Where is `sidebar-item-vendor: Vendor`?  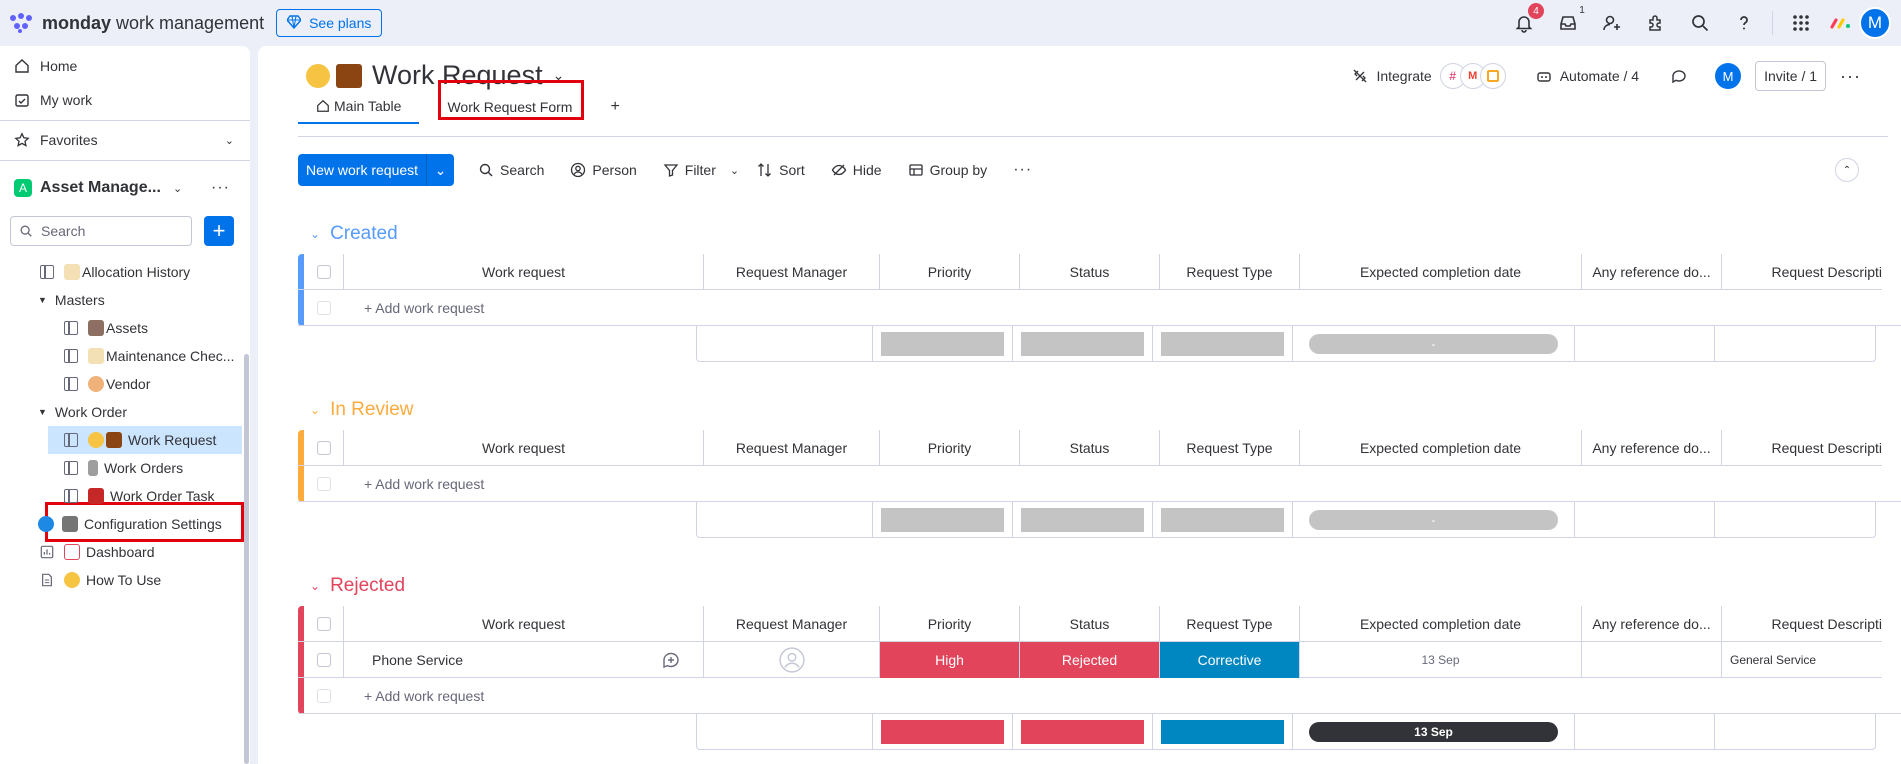
sidebar-item-vendor: Vendor is located at coordinates (107, 384).